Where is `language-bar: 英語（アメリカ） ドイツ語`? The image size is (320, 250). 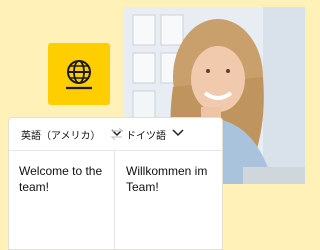 language-bar: 英語（アメリカ） ドイツ語 is located at coordinates (115, 134).